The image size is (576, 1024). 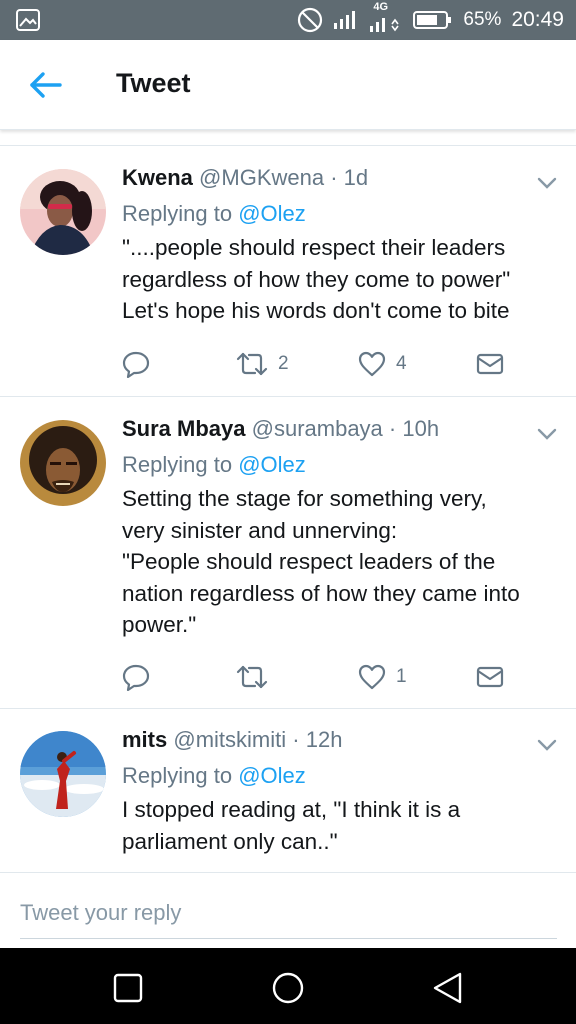 I want to click on tweet-time: 12h, so click(x=324, y=739).